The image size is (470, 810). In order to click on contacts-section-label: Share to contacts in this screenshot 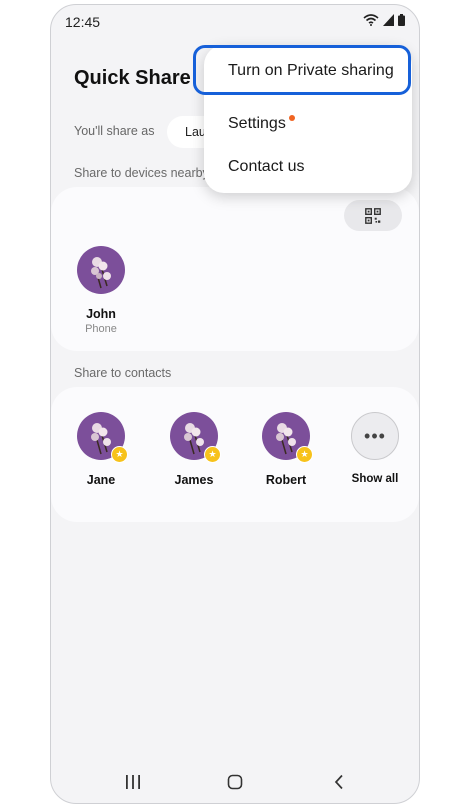, I will do `click(123, 373)`.